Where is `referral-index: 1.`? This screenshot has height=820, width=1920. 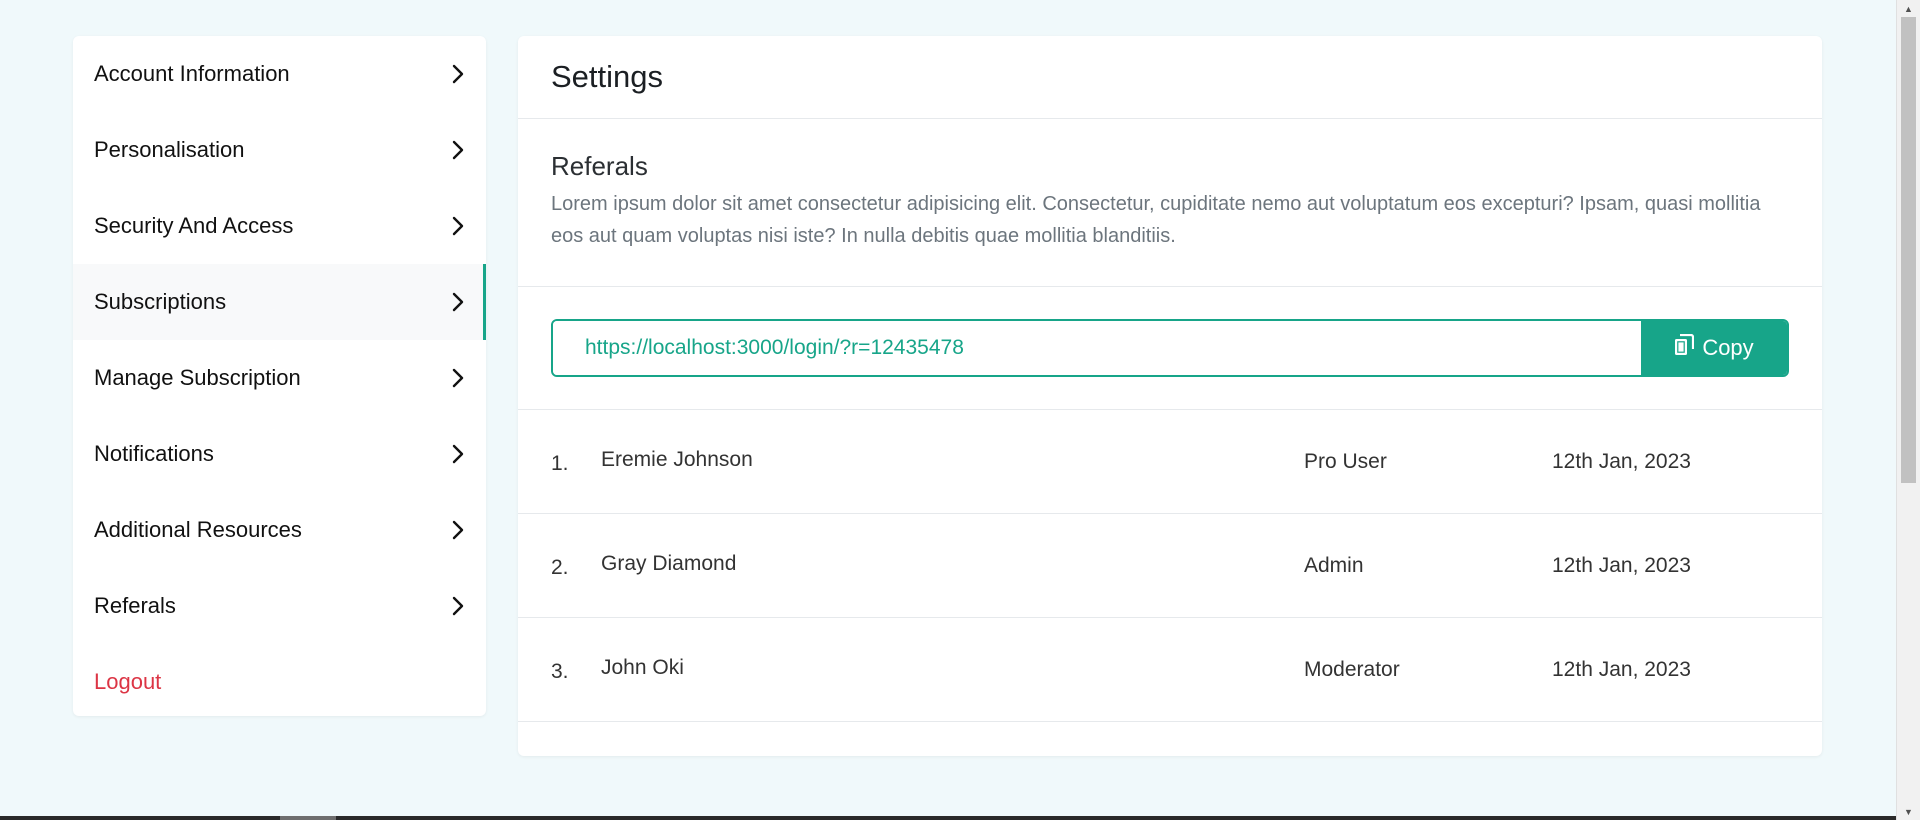
referral-index: 1. is located at coordinates (560, 463).